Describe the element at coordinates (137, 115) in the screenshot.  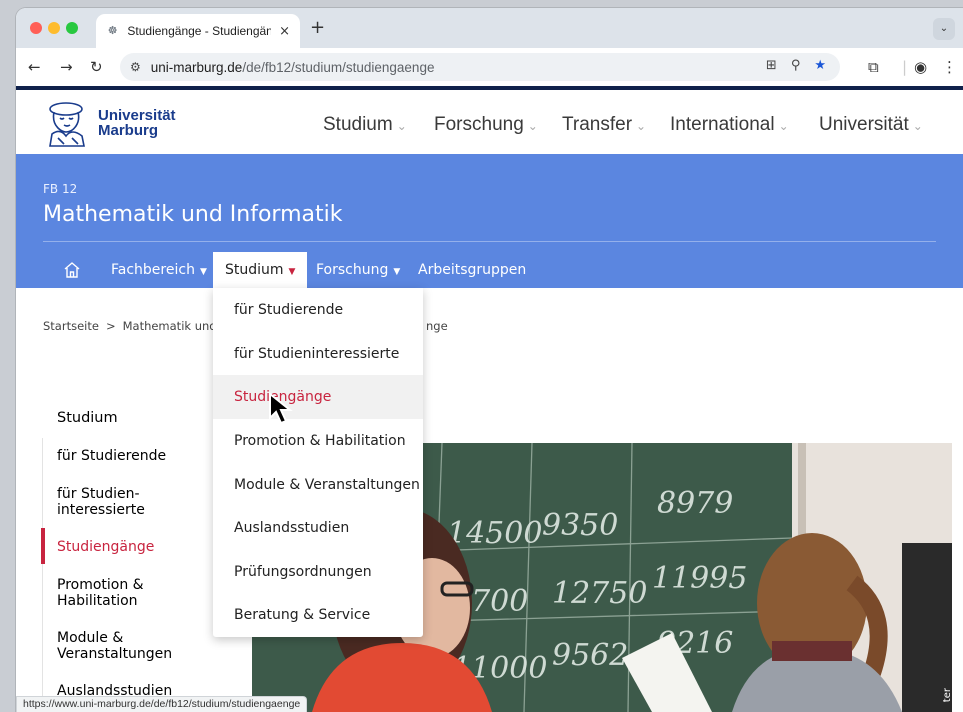
I see `university-name-line1: Universität` at that location.